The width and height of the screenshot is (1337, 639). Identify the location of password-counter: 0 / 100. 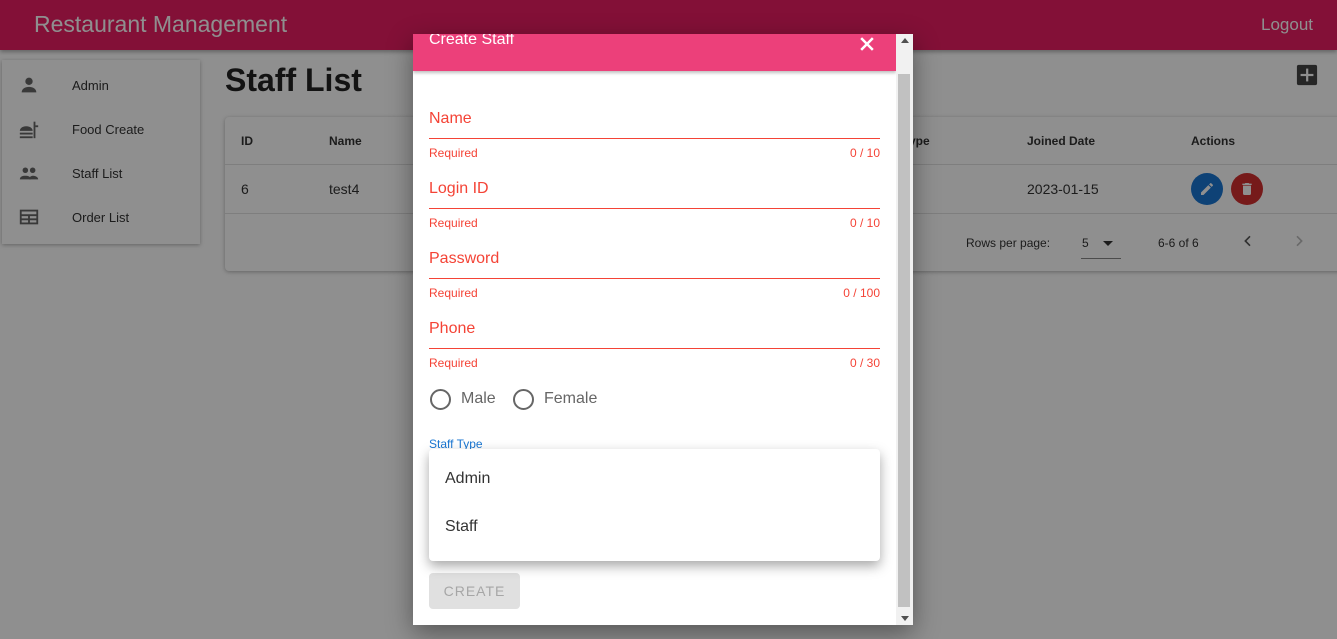
(861, 293).